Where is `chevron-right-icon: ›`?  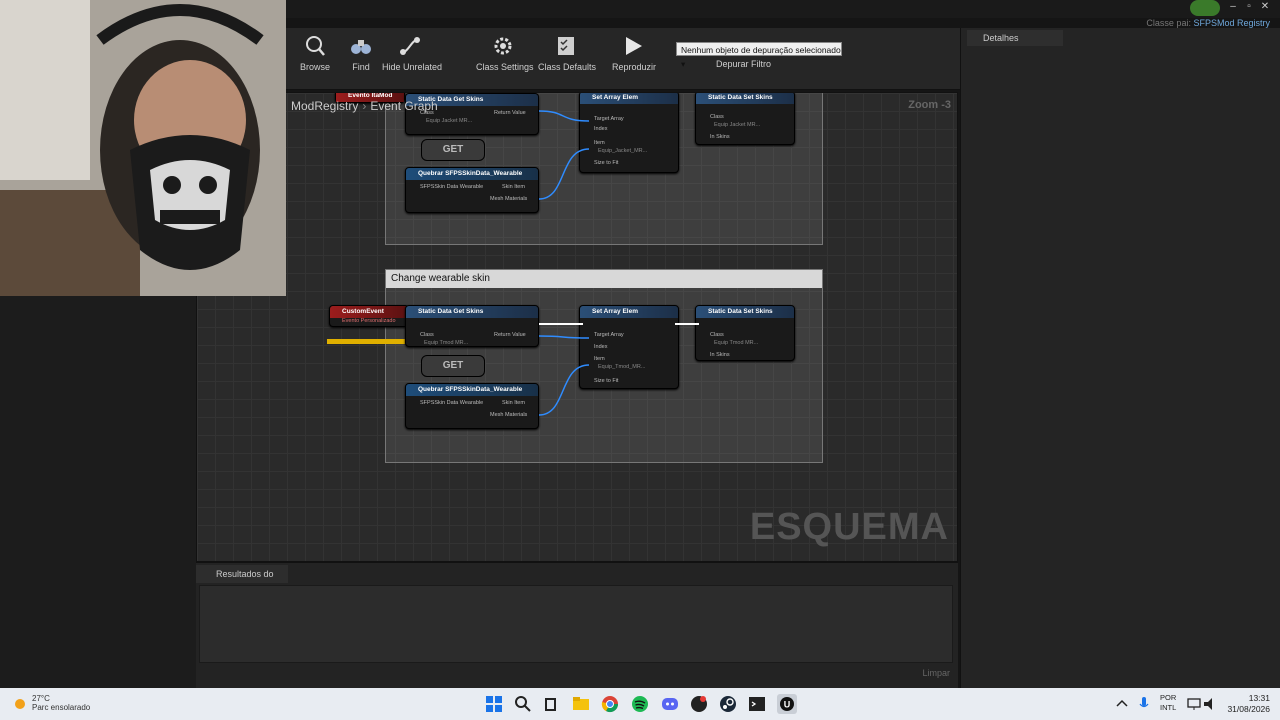
chevron-right-icon: › is located at coordinates (364, 106).